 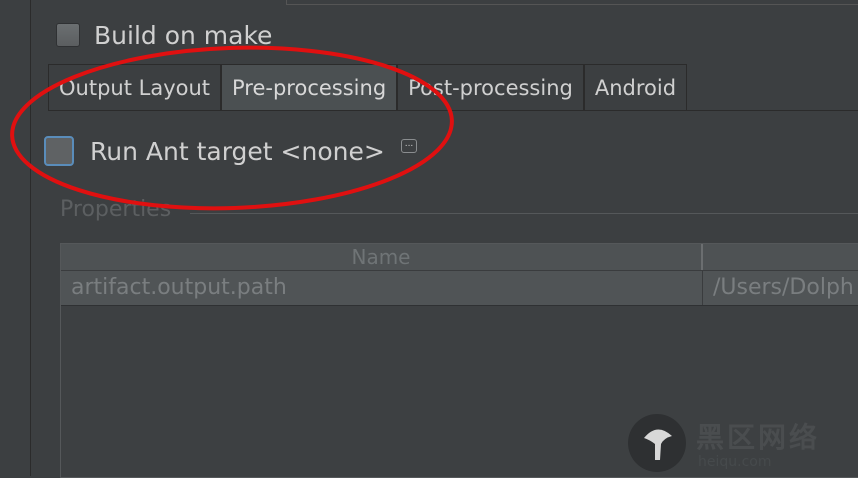 I want to click on properties-section-title: Properties, so click(x=116, y=209).